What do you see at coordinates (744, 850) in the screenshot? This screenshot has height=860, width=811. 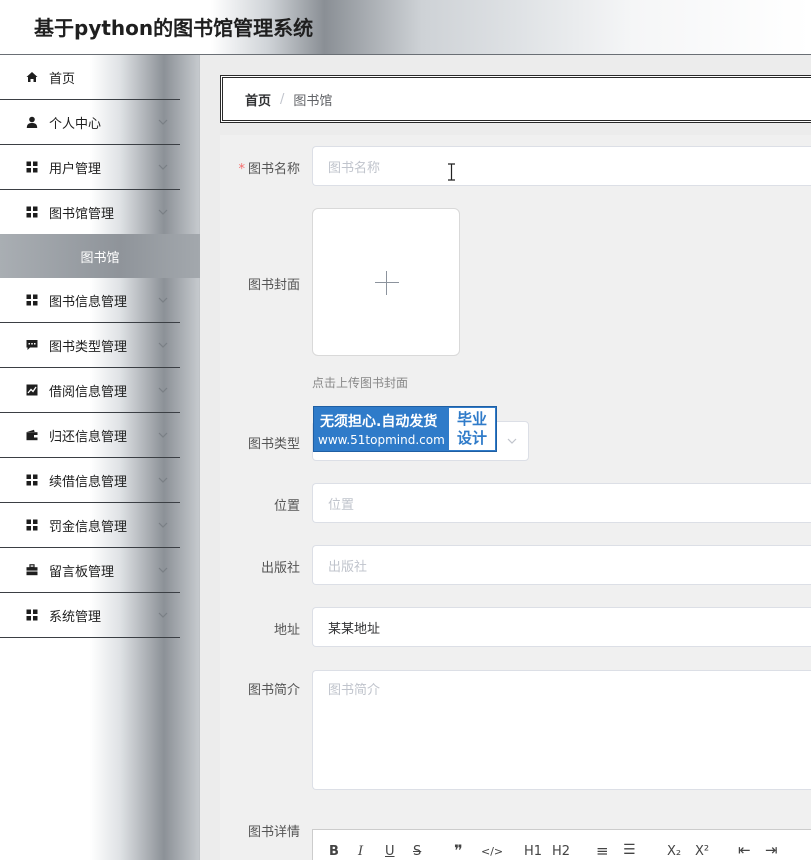 I see `outdent-button: ⇤` at bounding box center [744, 850].